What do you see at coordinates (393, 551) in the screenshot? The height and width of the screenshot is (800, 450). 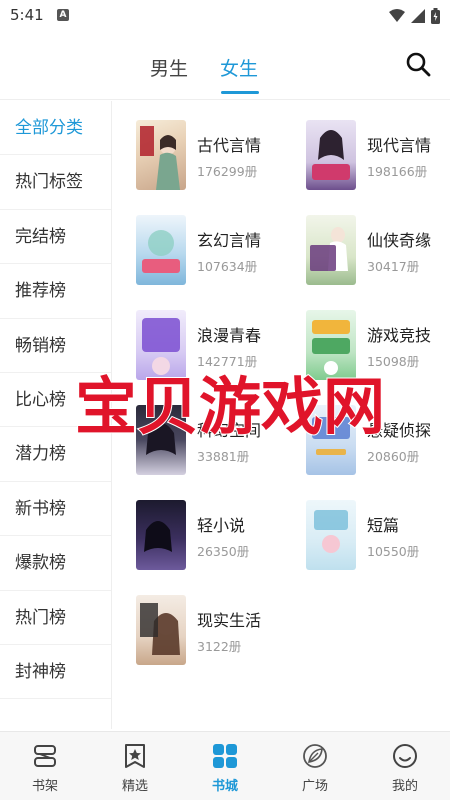 I see `category-book-count: 10550册` at bounding box center [393, 551].